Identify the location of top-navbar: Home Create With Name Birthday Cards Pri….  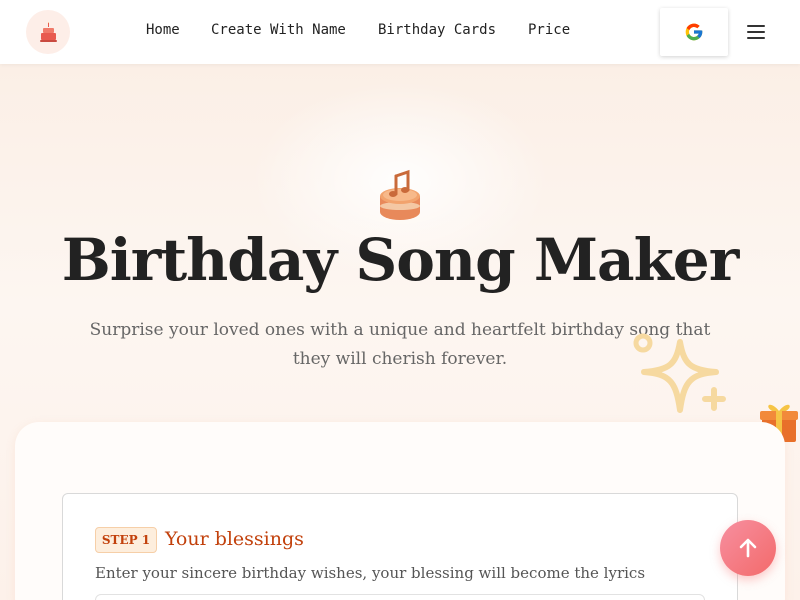
(400, 32).